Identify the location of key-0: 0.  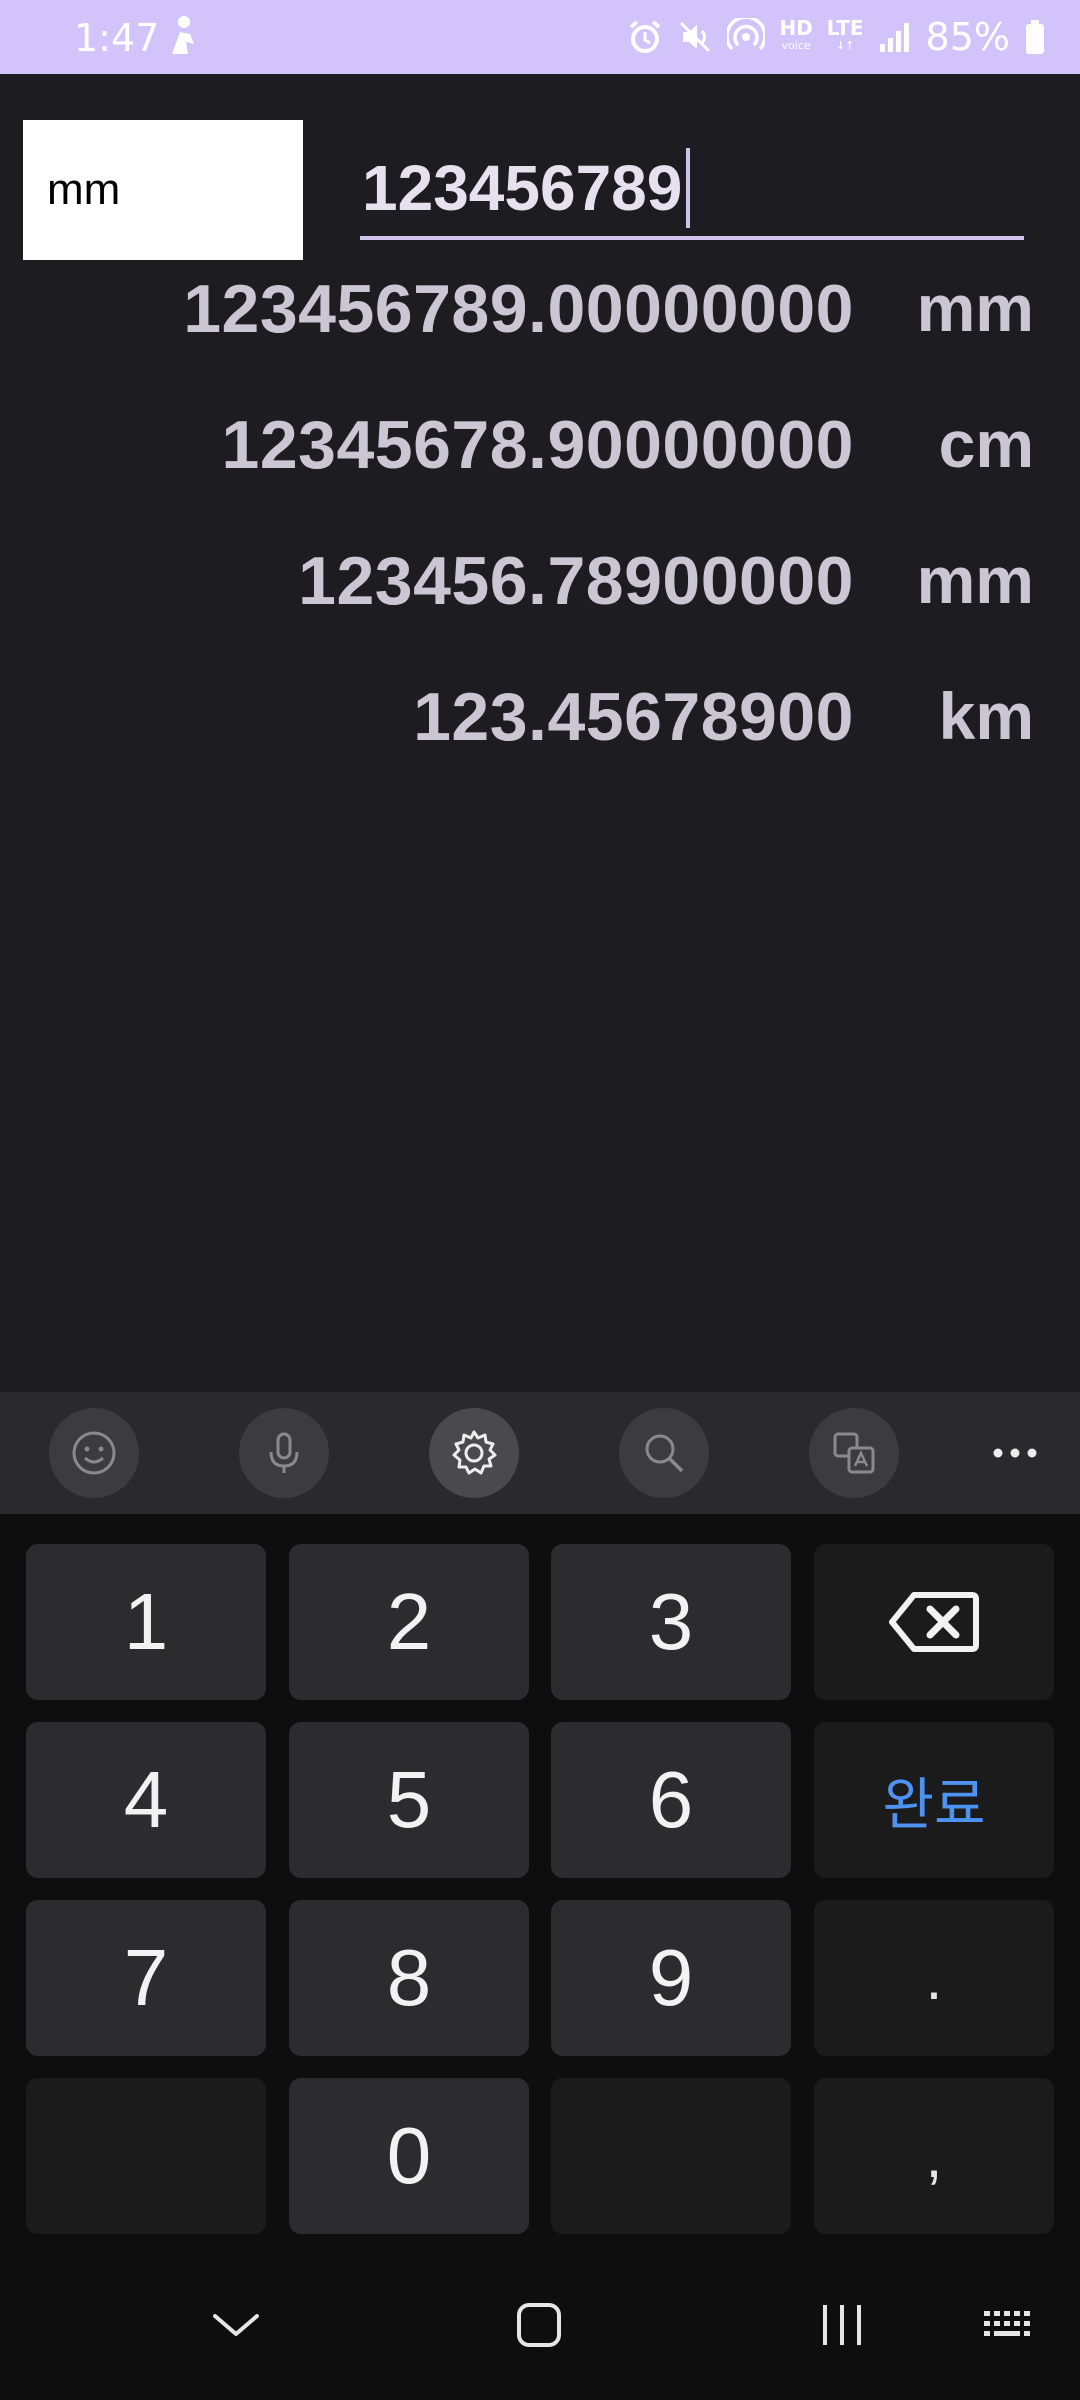
(409, 2156).